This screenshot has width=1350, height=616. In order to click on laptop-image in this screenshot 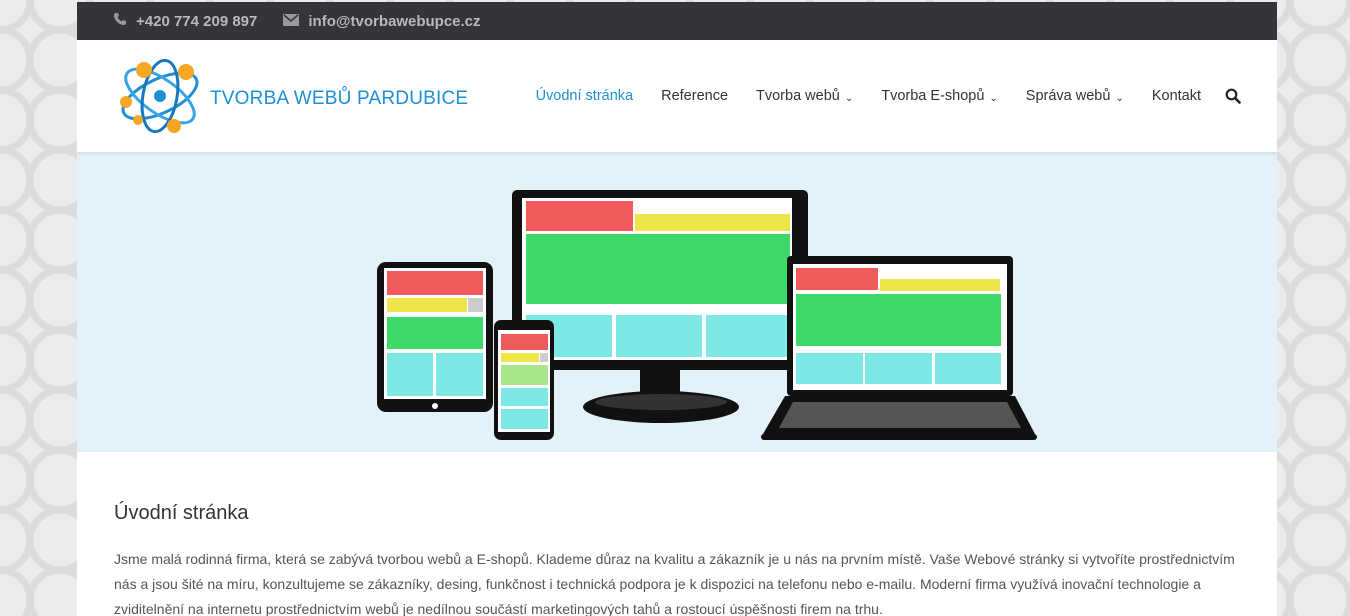, I will do `click(899, 348)`.